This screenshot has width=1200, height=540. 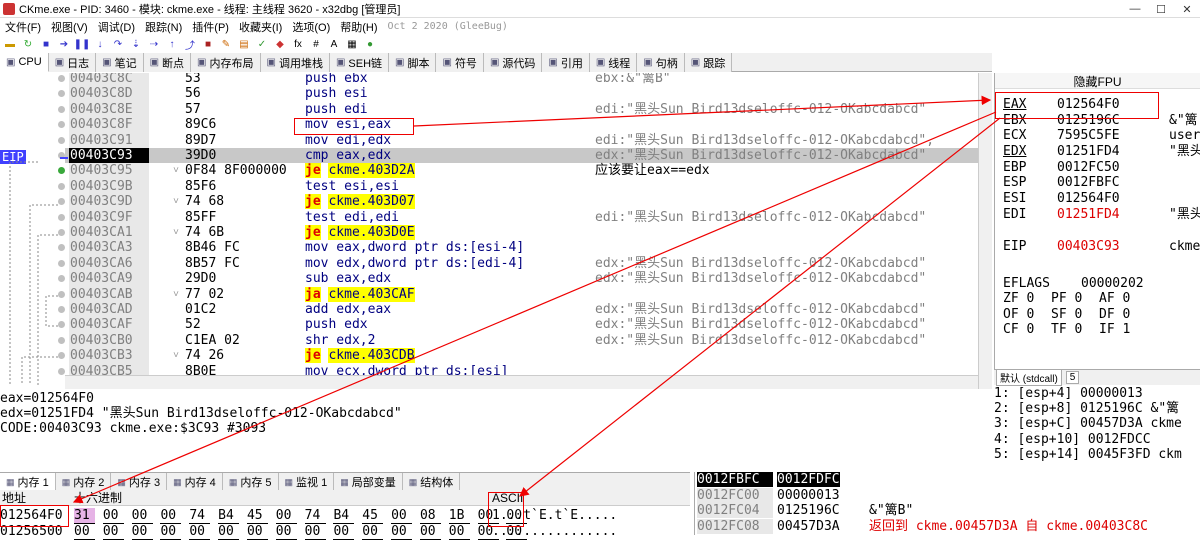 I want to click on flag-af: AF 0, so click(x=1114, y=298).